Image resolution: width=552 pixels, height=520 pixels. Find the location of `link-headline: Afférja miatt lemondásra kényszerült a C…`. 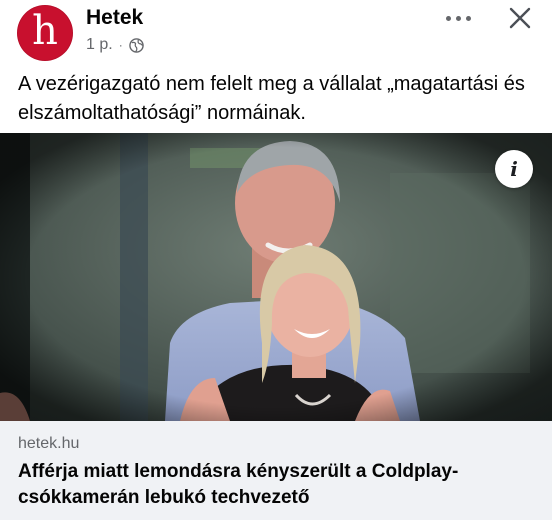

link-headline: Afférja miatt lemondásra kényszerült a C… is located at coordinates (278, 485).